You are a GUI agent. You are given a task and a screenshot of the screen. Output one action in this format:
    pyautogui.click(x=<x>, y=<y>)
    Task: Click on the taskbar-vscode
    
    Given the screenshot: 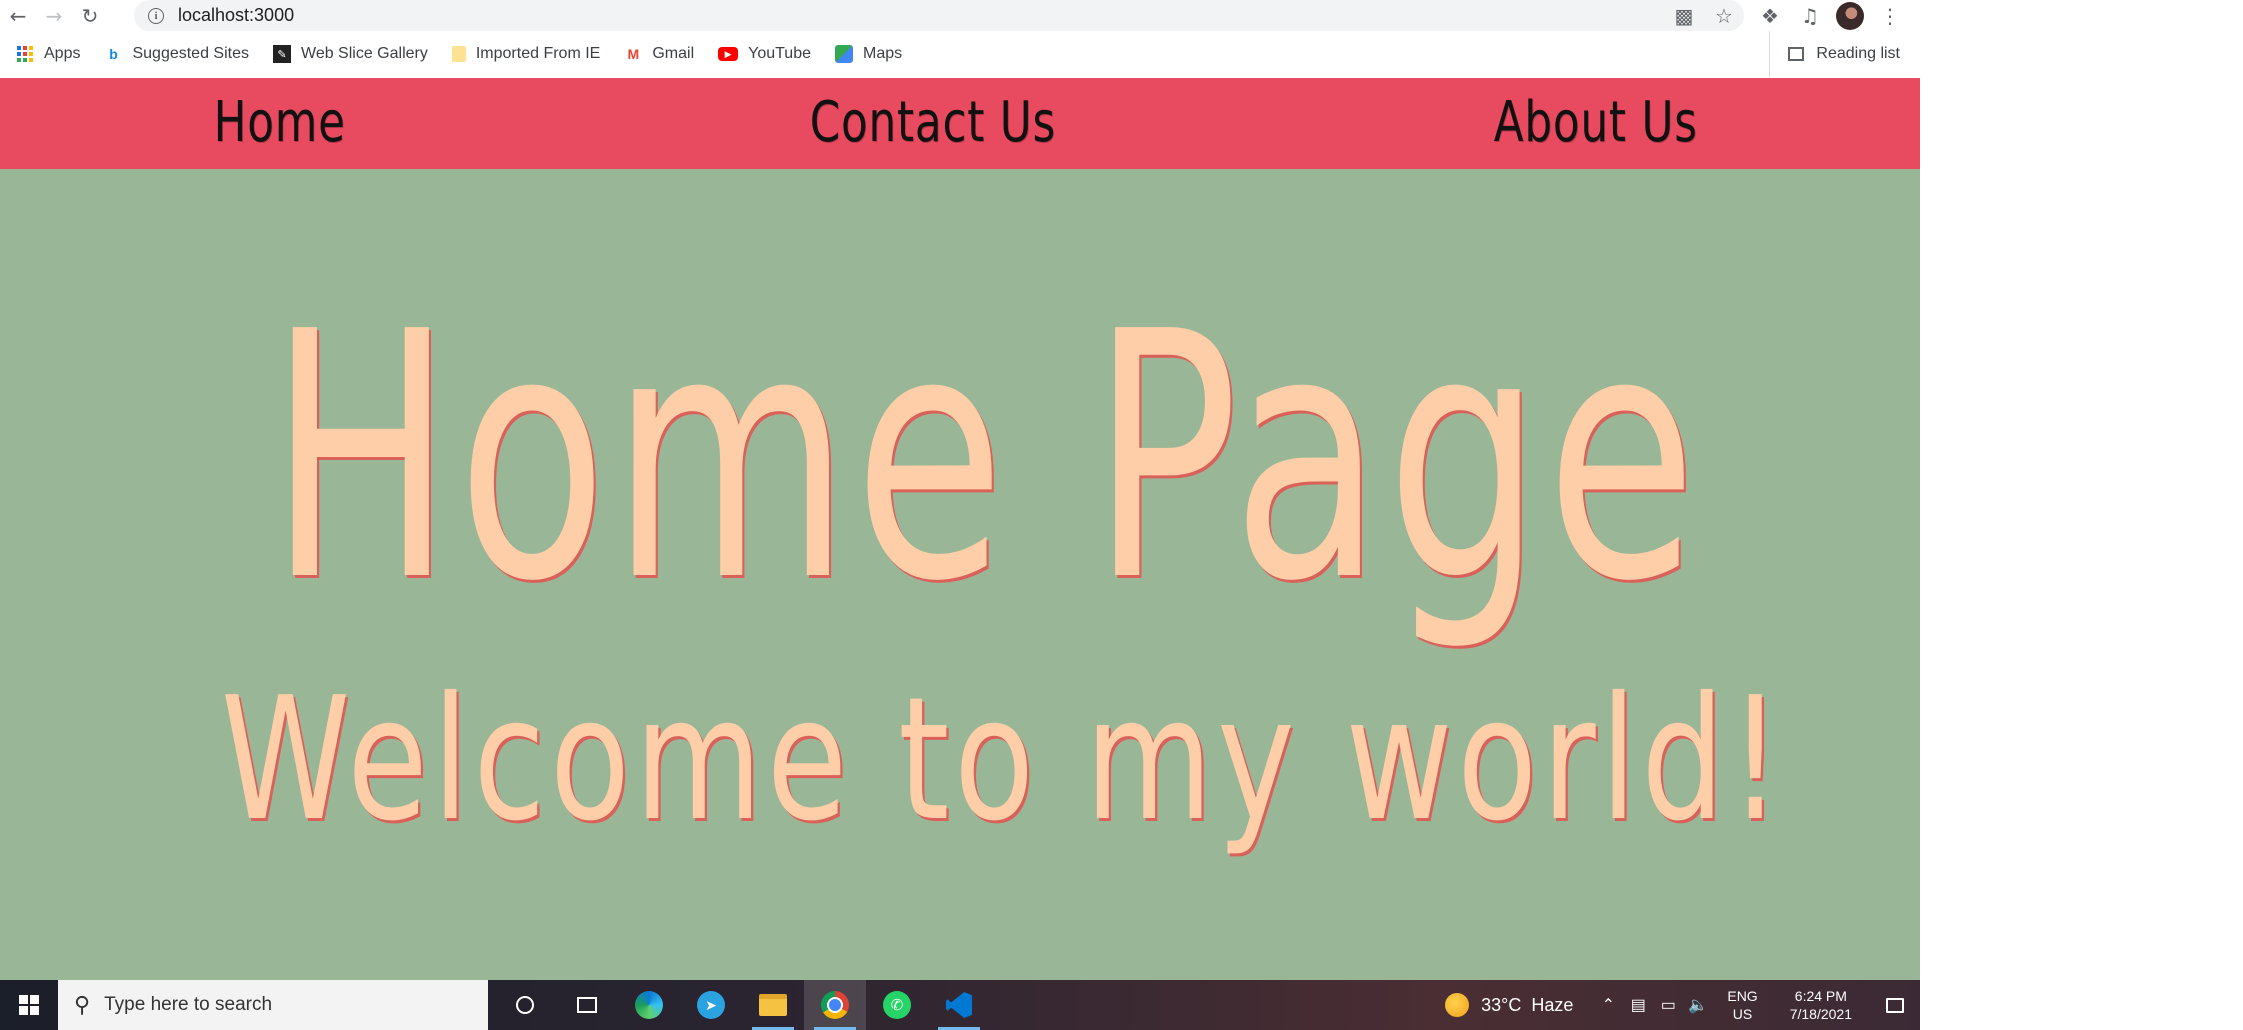 What is the action you would take?
    pyautogui.click(x=959, y=1005)
    